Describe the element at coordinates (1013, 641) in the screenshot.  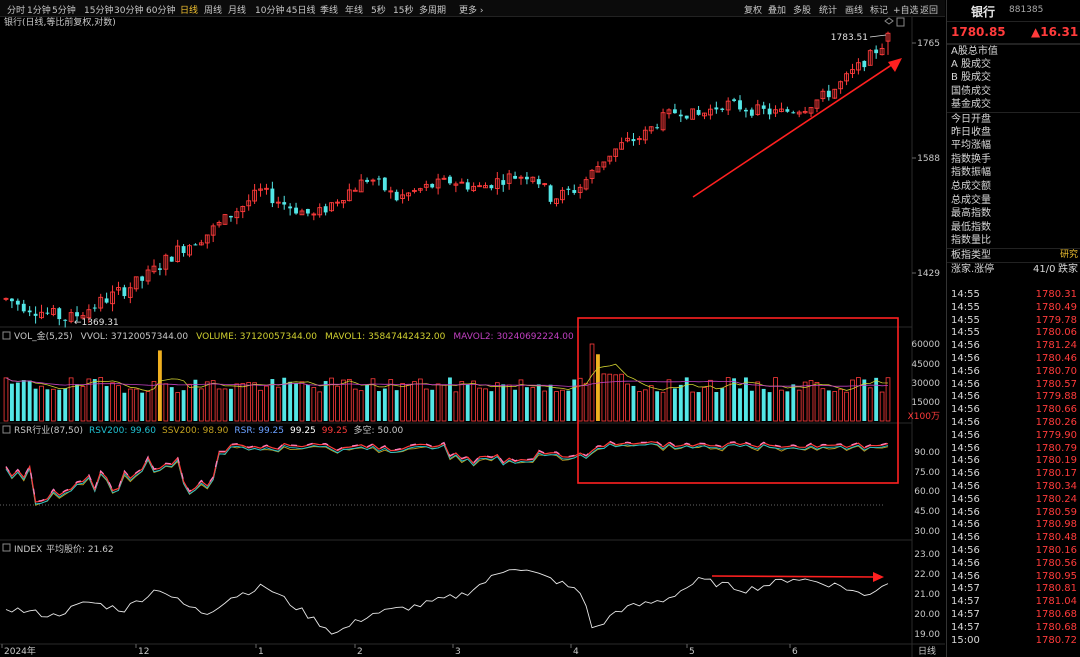
I see `tick-row: 15:00 1780.72` at that location.